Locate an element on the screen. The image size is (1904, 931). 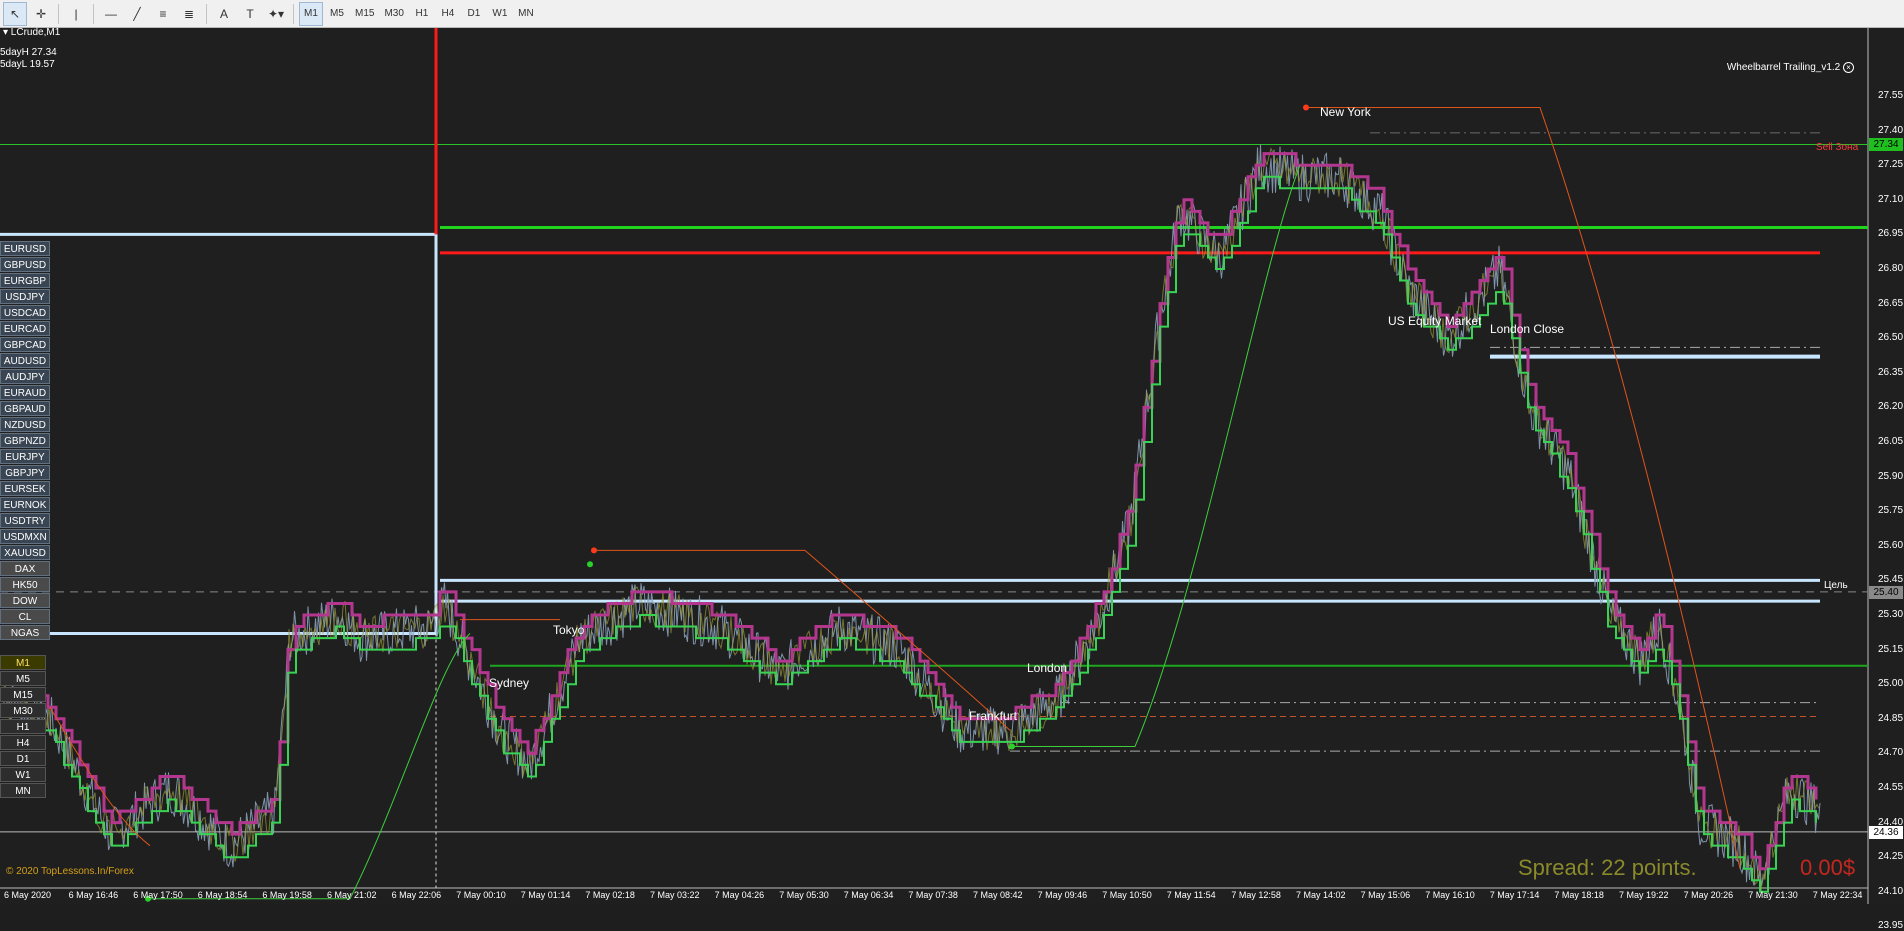
symbol-button-hk50: HK50 is located at coordinates (25, 584).